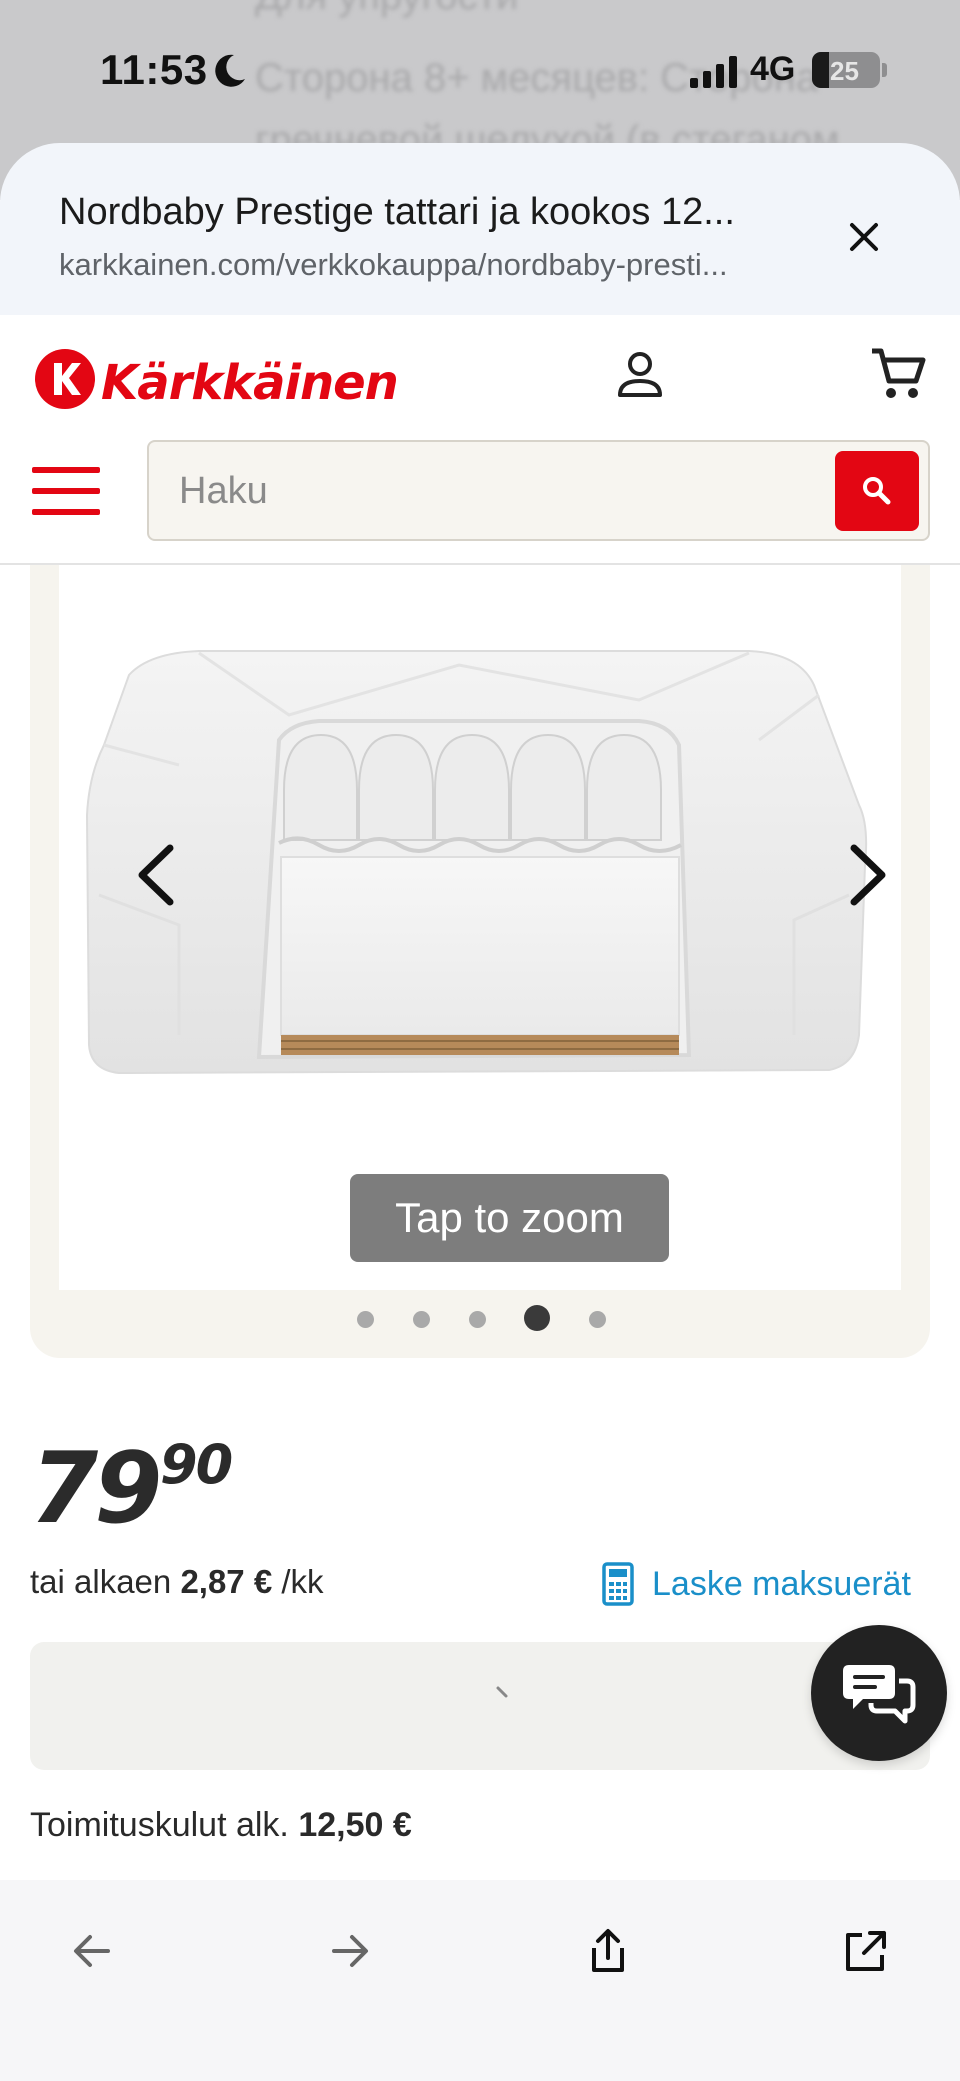 The height and width of the screenshot is (2081, 960). I want to click on network-type: 4G, so click(773, 69).